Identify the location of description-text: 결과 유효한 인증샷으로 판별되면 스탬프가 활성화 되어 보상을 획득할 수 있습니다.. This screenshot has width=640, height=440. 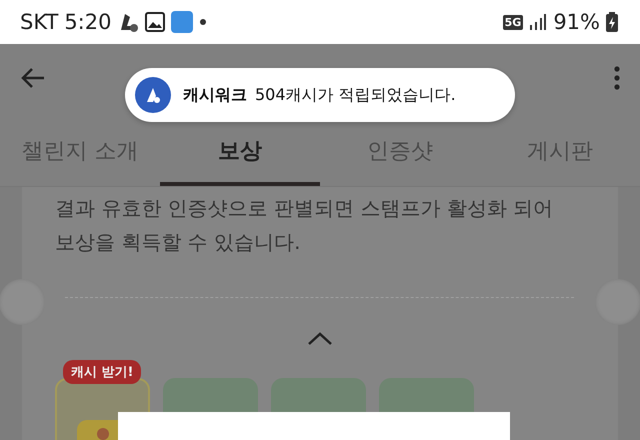
(304, 225).